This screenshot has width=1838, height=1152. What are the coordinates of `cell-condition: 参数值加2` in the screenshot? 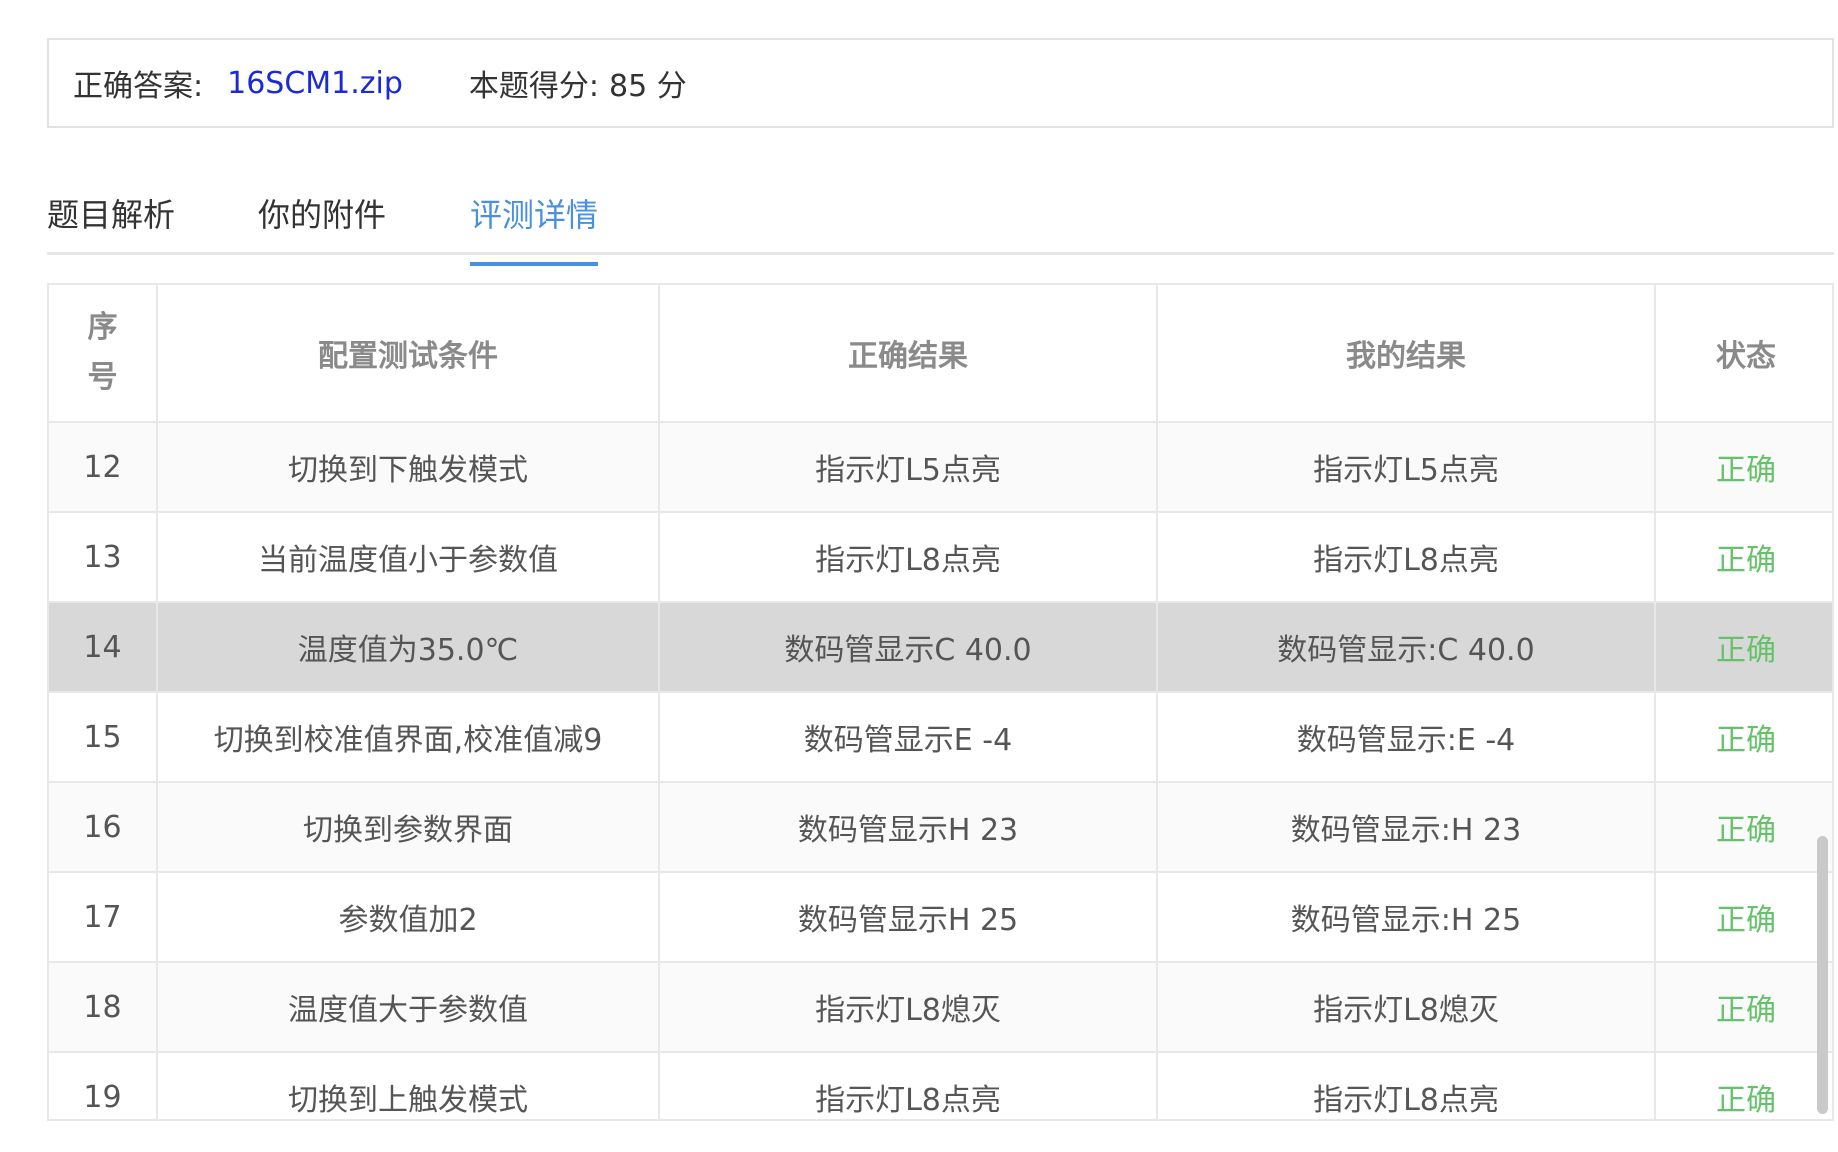 It's located at (408, 917).